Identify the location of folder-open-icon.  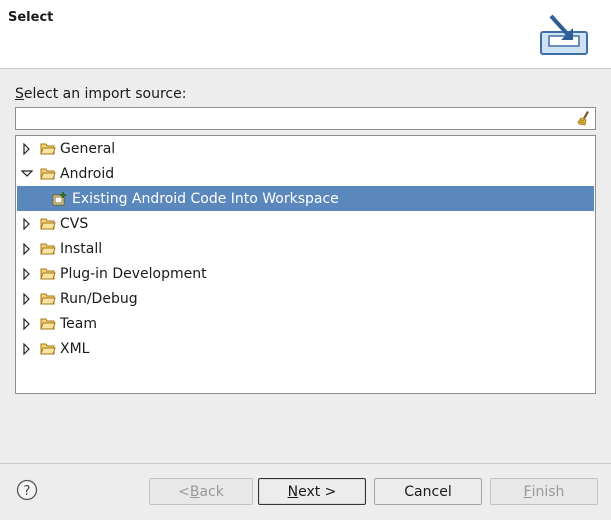
(48, 173).